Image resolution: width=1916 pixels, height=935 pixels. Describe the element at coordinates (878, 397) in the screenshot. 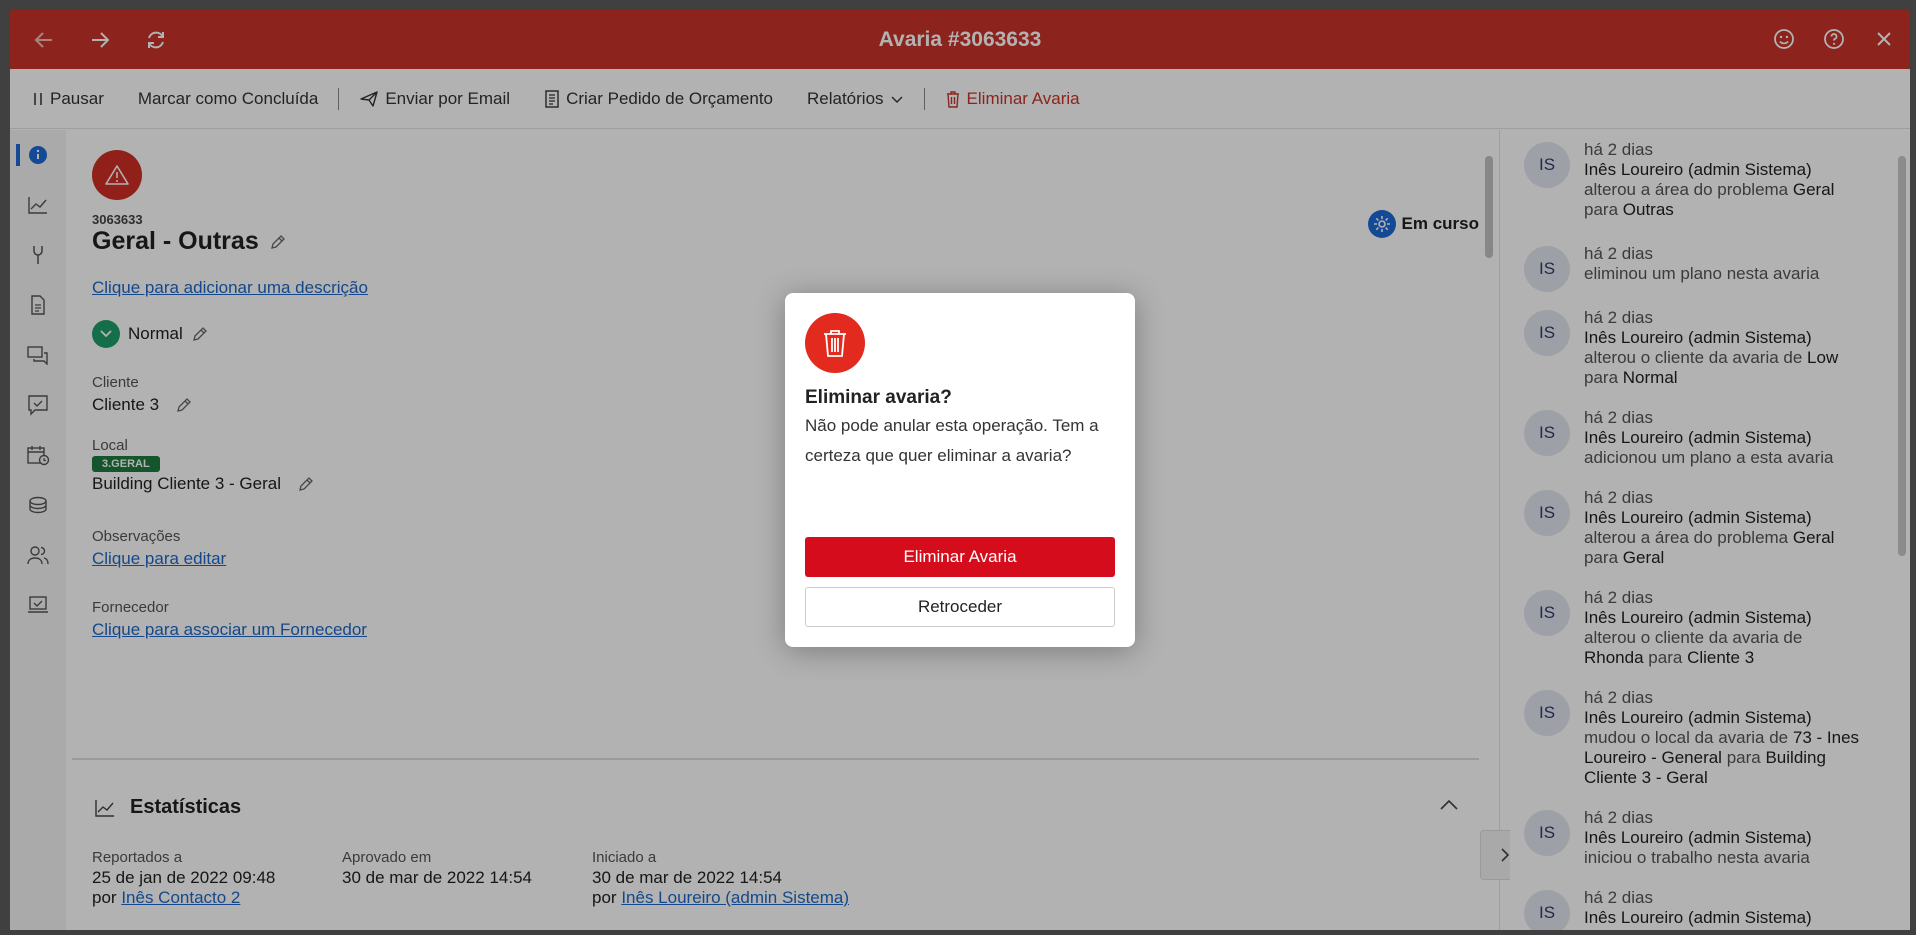

I see `dialog-title: Eliminar avaria?` at that location.